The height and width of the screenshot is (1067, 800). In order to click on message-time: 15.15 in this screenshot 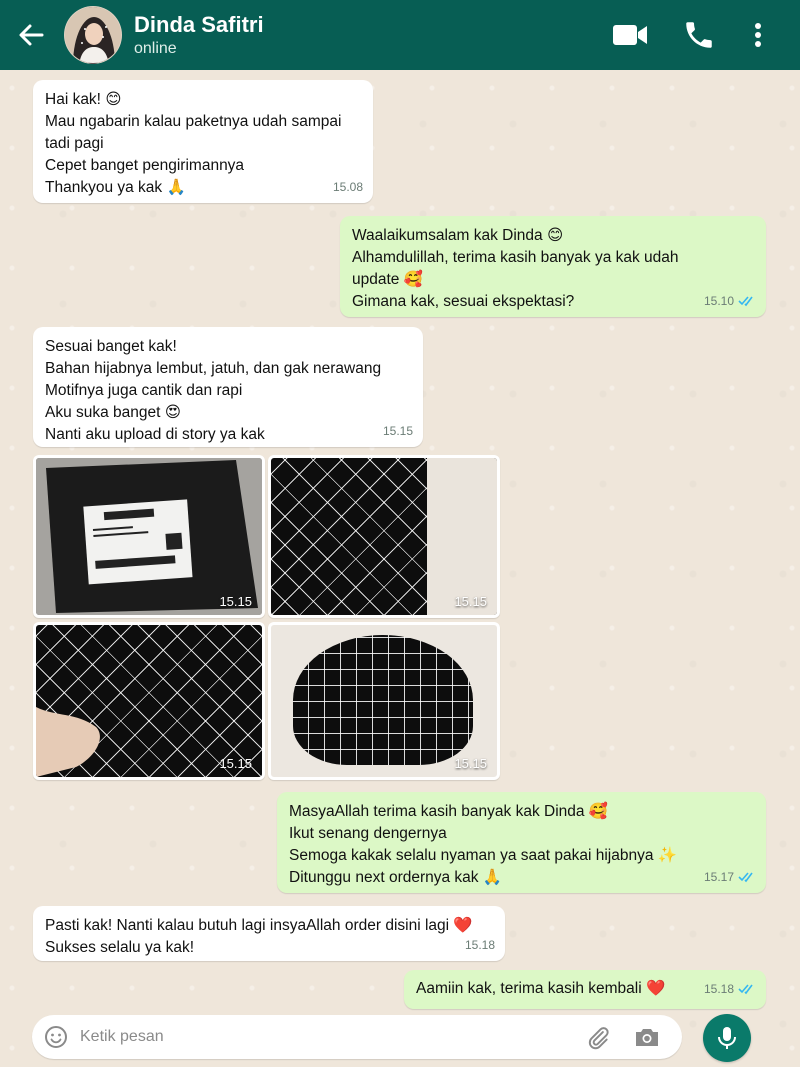, I will do `click(397, 431)`.